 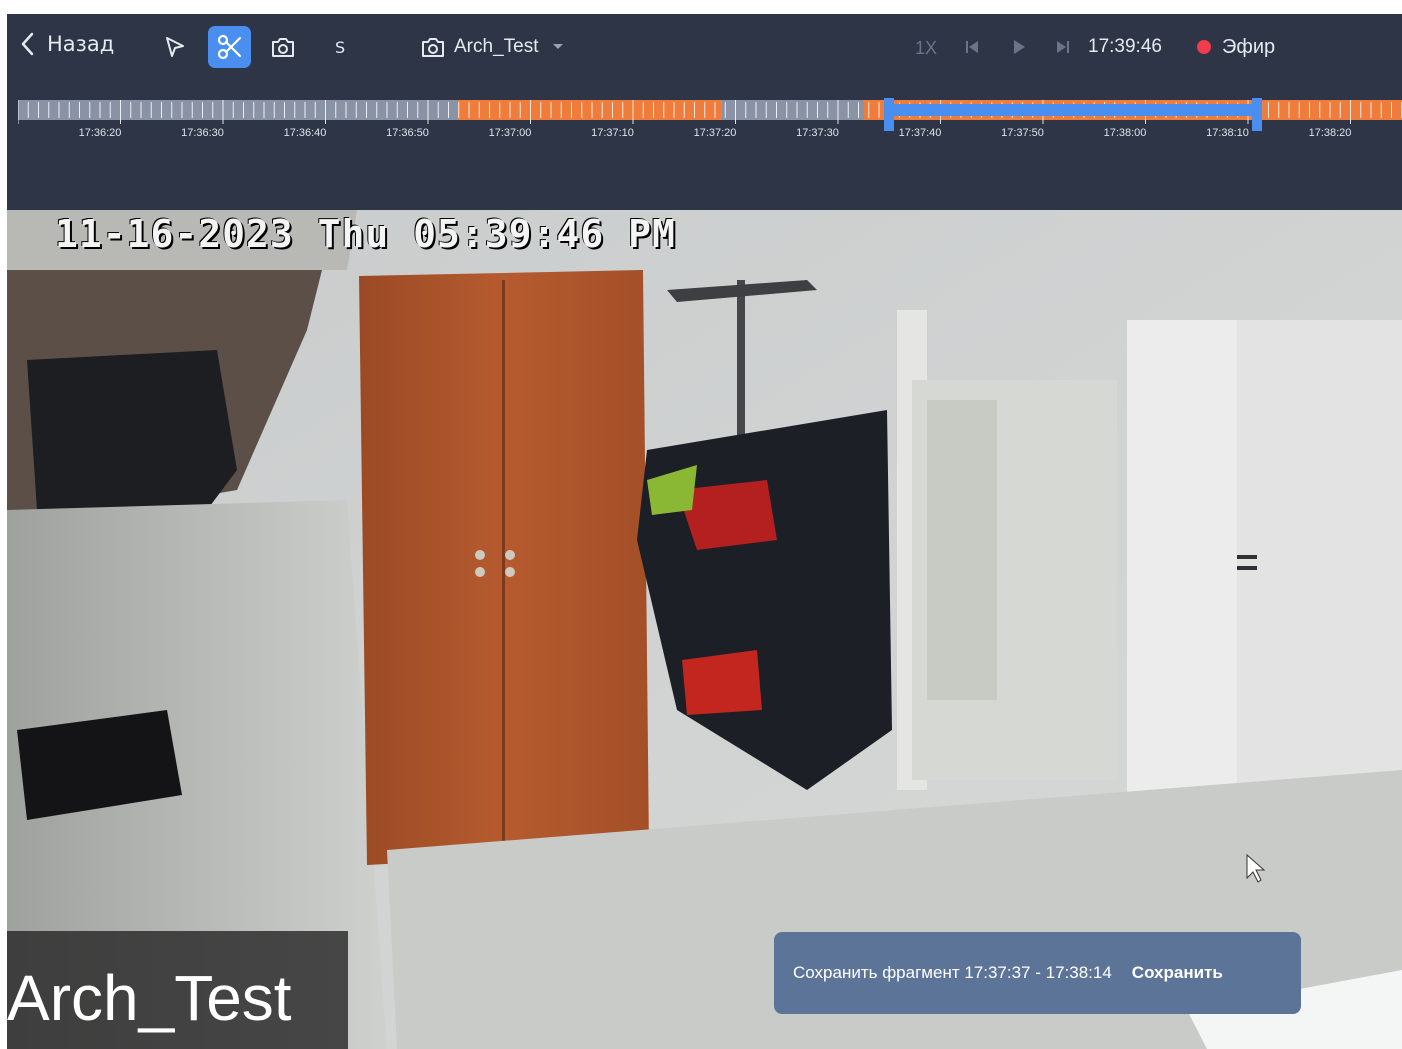 I want to click on pointer-tool-button, so click(x=175, y=47).